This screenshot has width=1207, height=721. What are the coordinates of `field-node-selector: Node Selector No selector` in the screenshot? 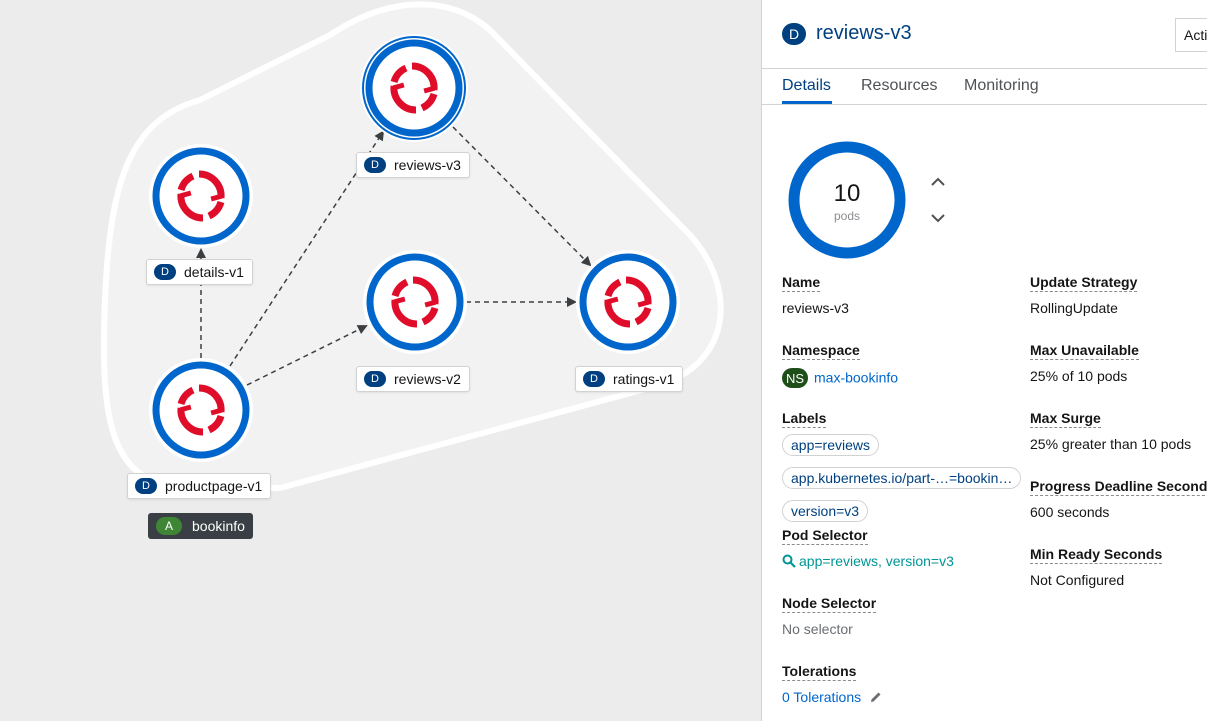 It's located at (829, 616).